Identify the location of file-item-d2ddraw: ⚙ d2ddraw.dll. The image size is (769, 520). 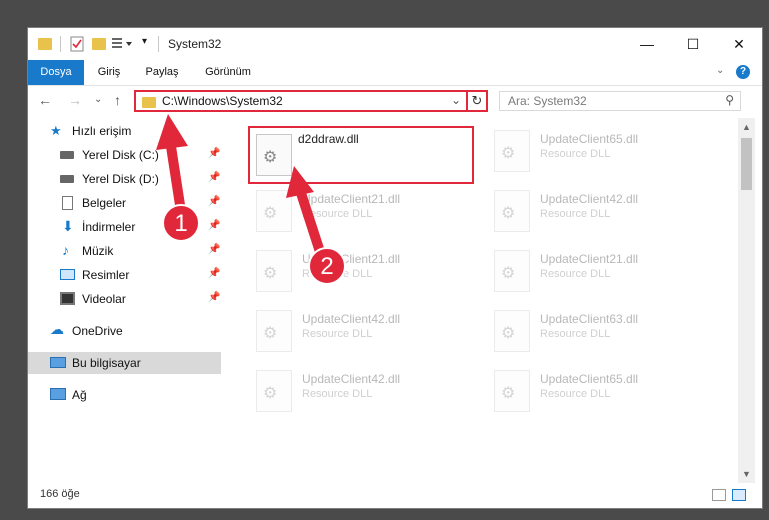
(361, 155).